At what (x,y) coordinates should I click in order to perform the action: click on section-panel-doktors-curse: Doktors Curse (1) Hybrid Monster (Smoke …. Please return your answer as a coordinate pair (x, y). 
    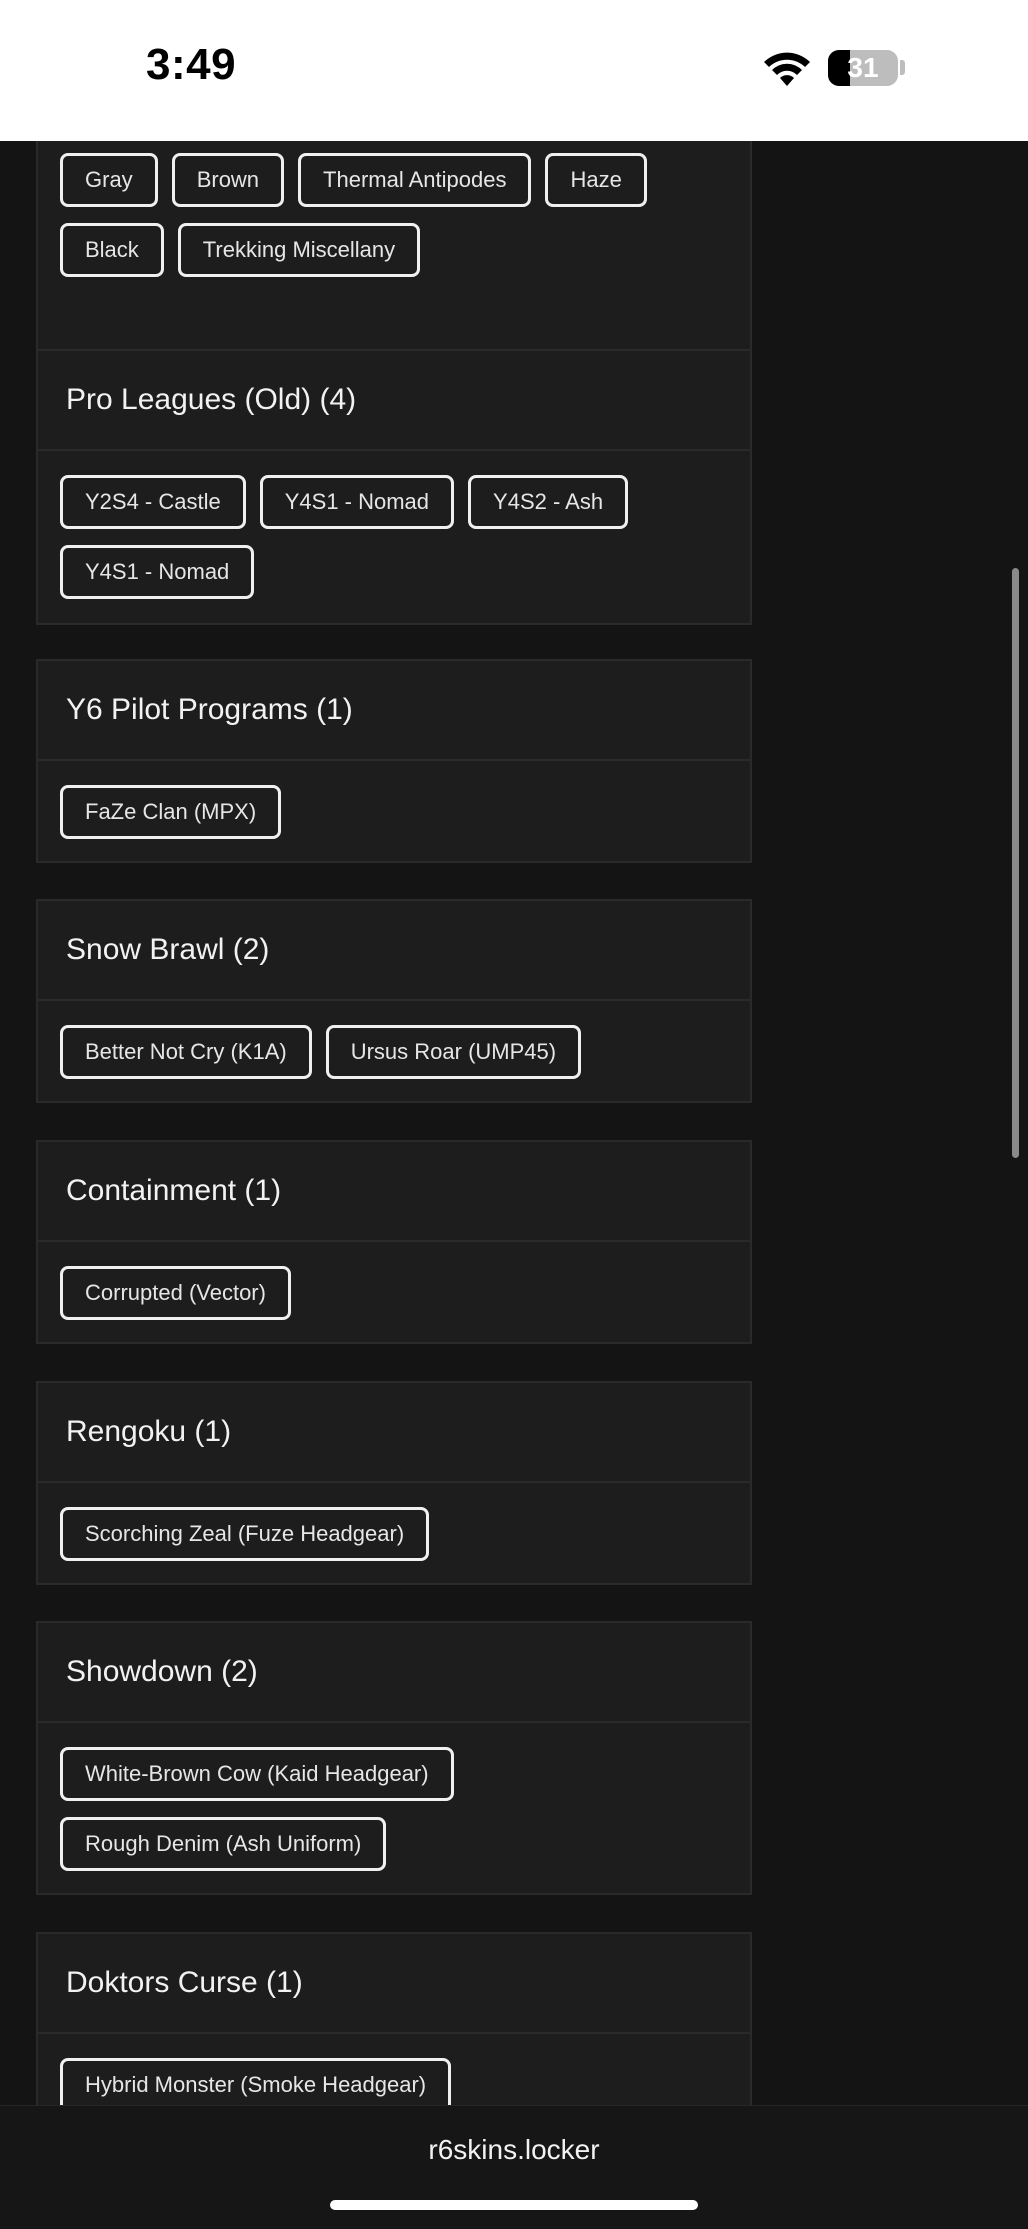
    Looking at the image, I should click on (394, 2018).